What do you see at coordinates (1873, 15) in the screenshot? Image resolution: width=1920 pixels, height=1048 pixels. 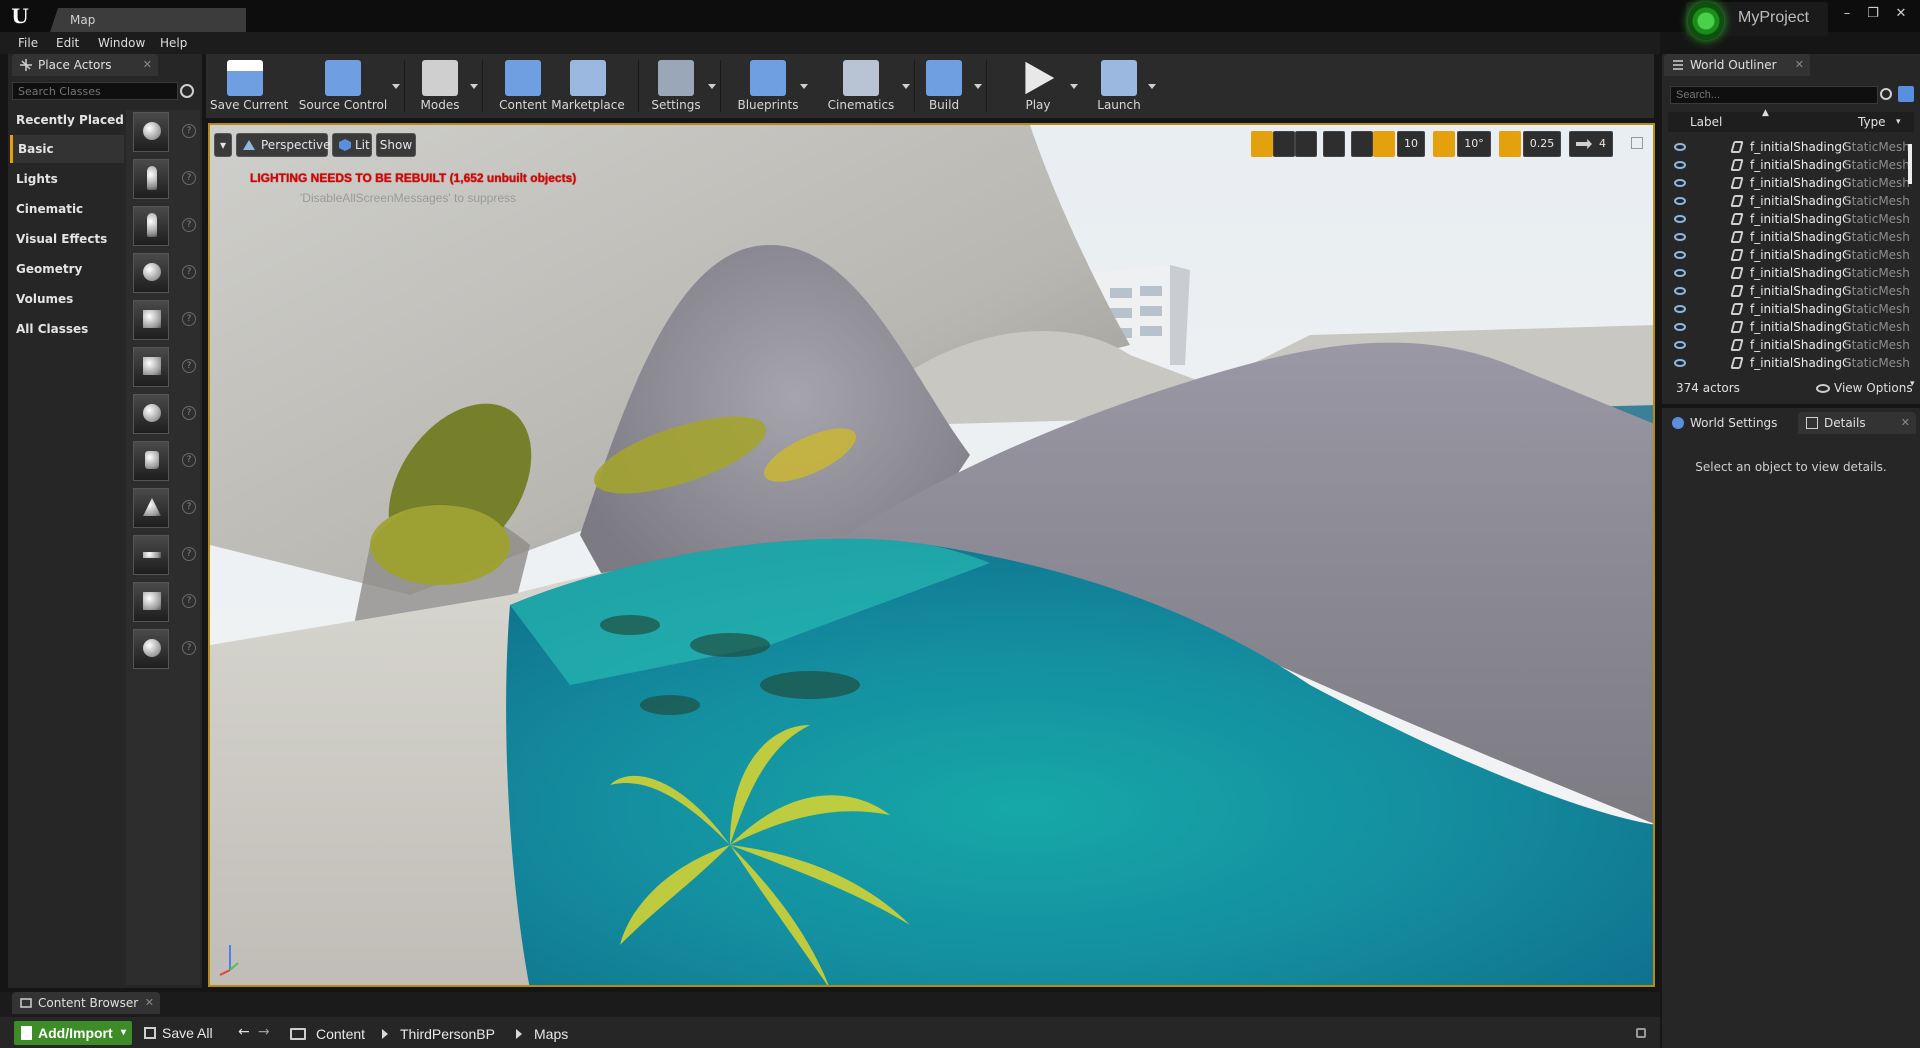 I see `restore-icon: ❐` at bounding box center [1873, 15].